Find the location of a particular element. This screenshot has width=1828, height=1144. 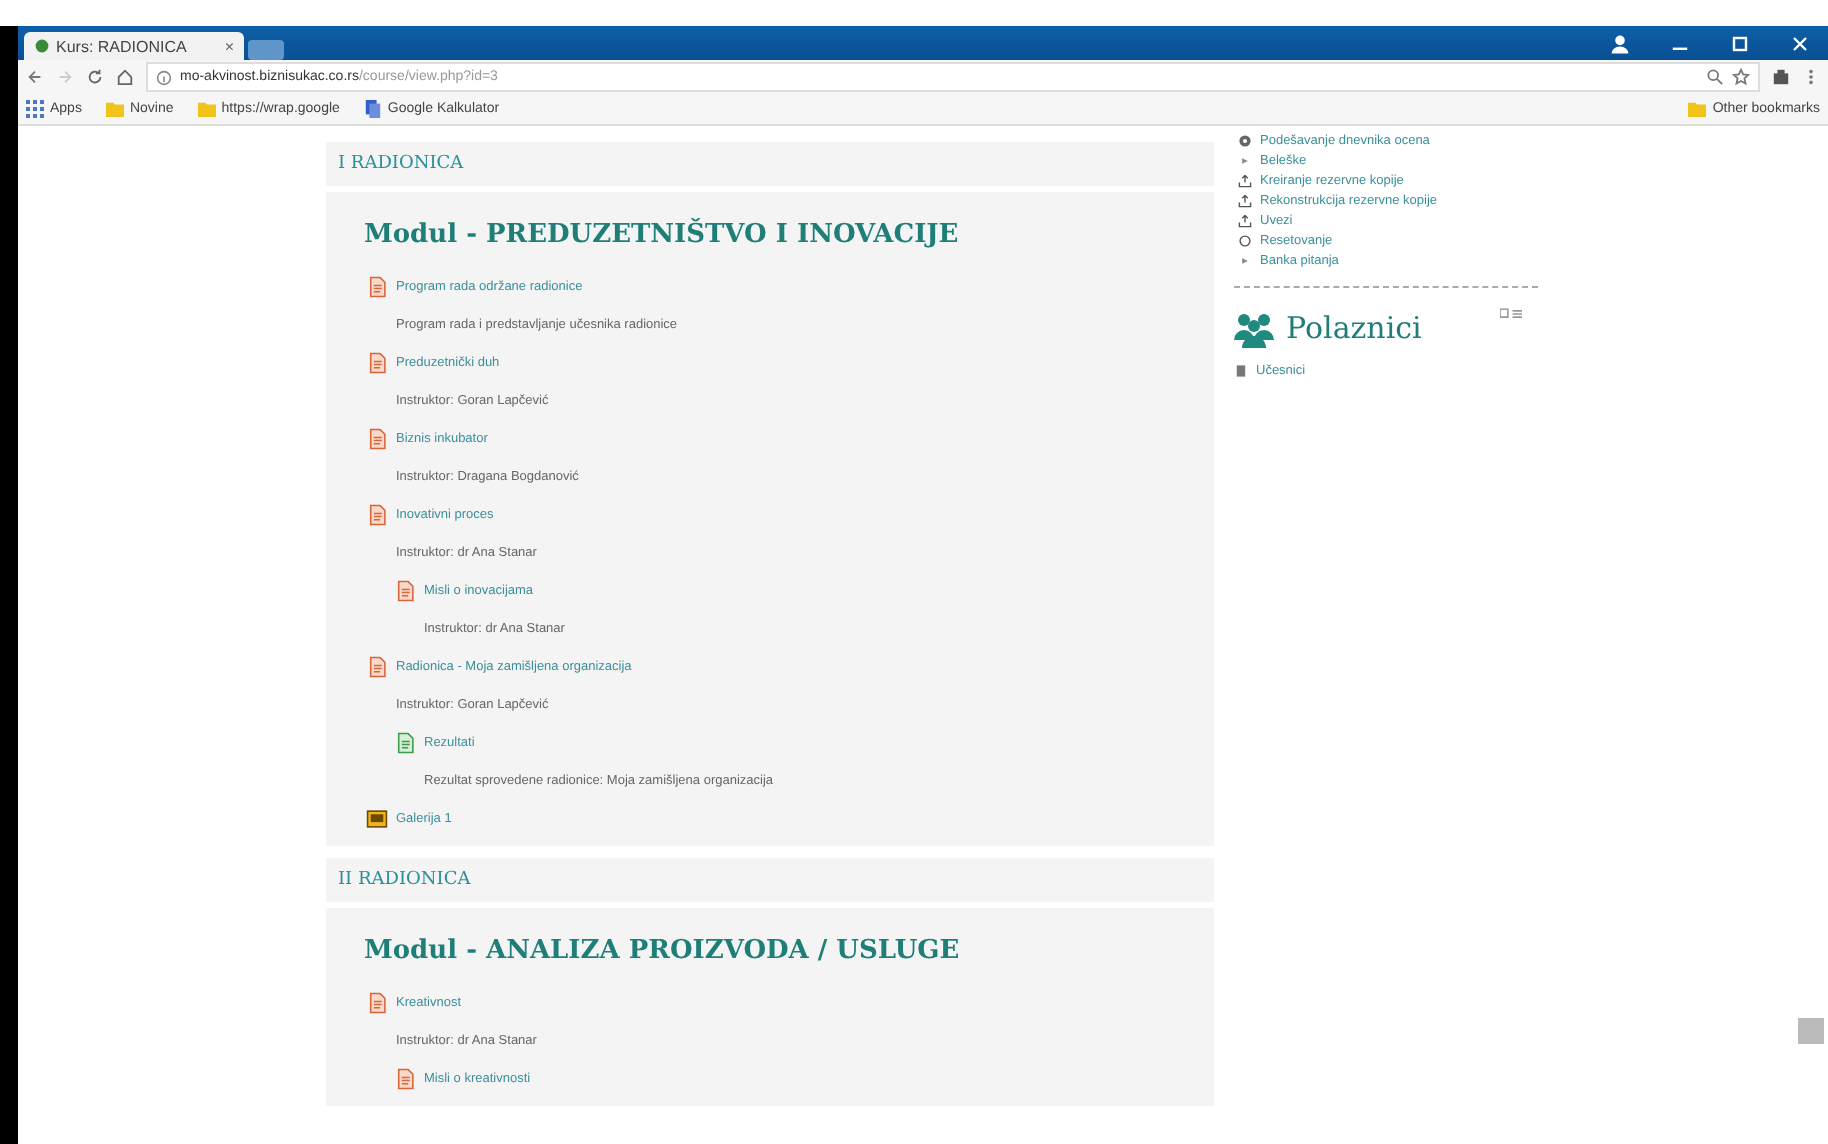

section-title: I RADIONICA is located at coordinates (770, 167).